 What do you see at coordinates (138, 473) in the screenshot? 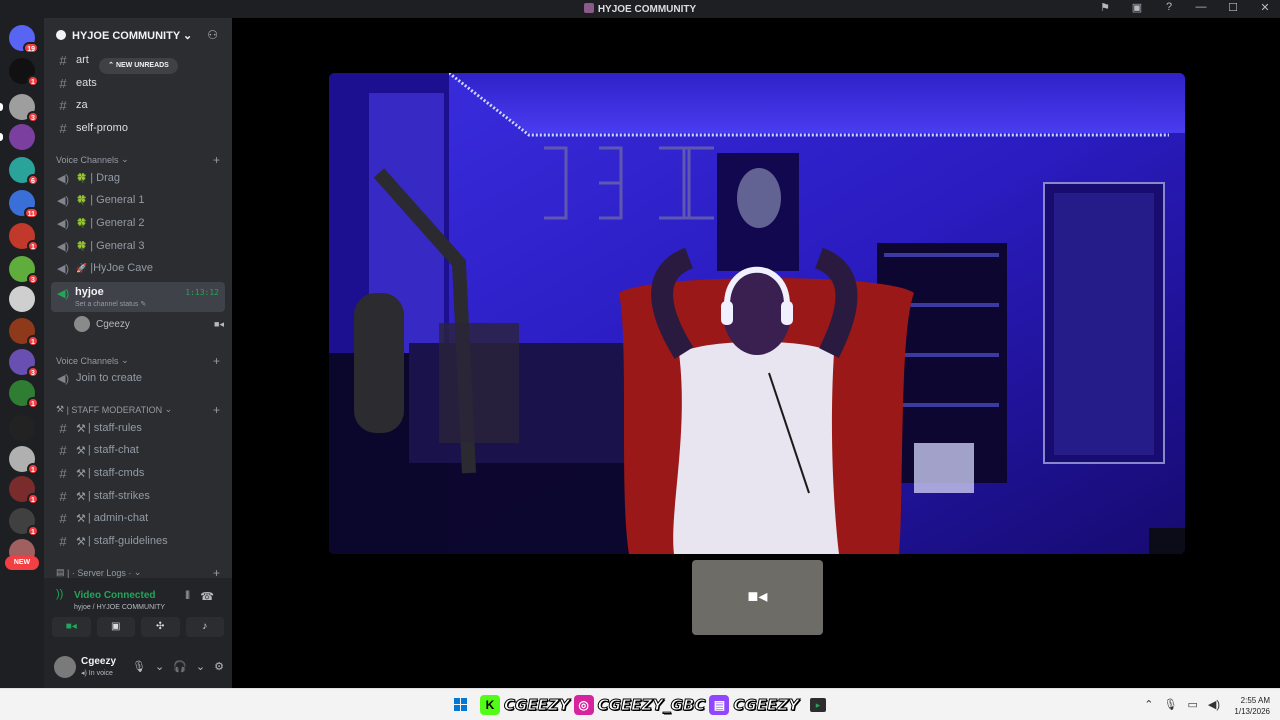
I see `channel-staff-cmds: # ⚒ | staff-cmds` at bounding box center [138, 473].